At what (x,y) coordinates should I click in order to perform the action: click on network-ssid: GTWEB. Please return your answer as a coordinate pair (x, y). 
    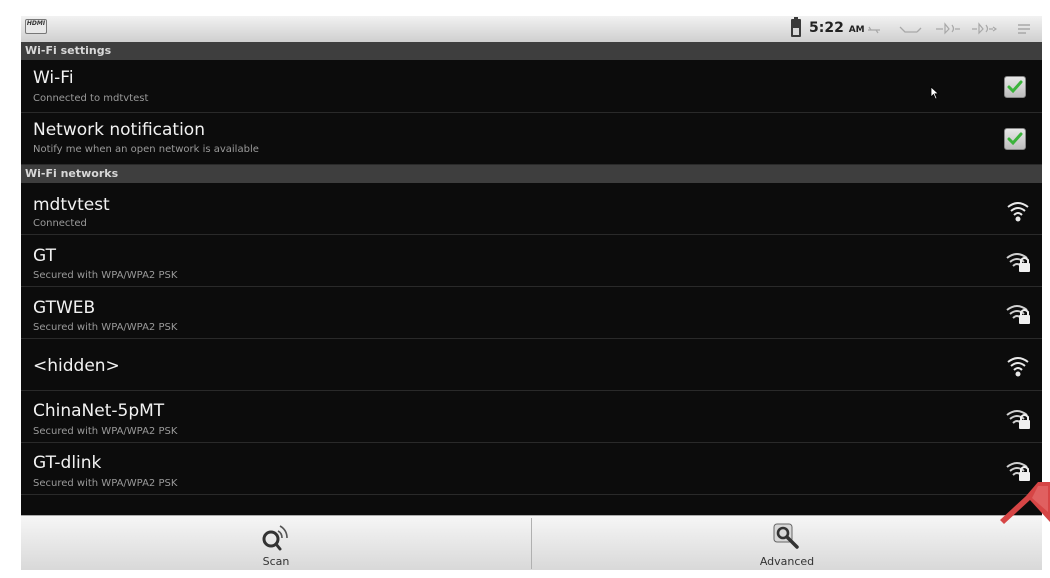
    Looking at the image, I should click on (64, 308).